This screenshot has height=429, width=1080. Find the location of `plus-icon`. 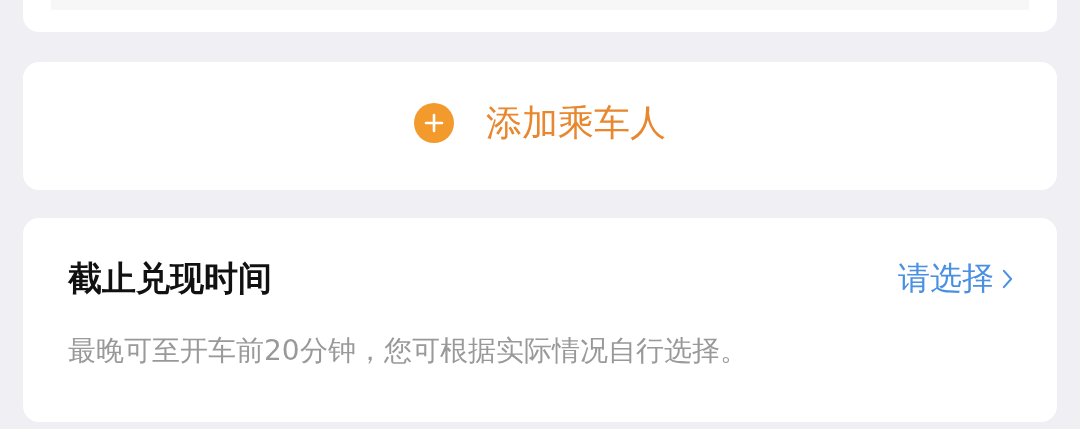

plus-icon is located at coordinates (434, 123).